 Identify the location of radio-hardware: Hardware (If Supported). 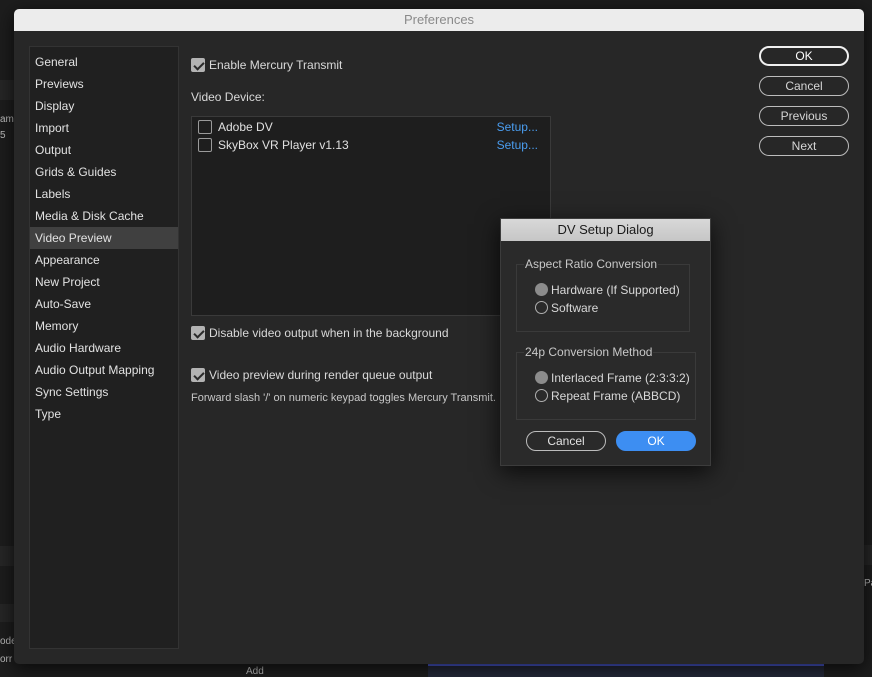
(607, 289).